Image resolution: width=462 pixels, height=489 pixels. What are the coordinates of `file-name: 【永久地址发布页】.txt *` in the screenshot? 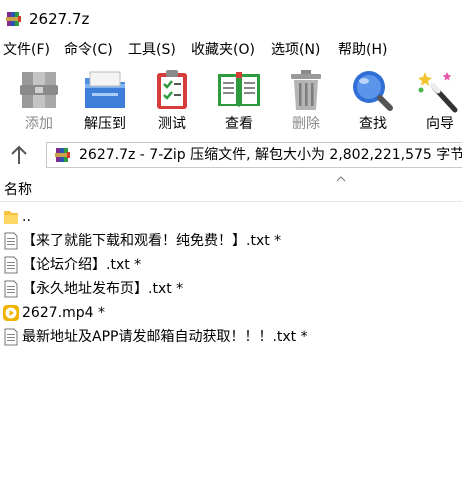 It's located at (103, 289).